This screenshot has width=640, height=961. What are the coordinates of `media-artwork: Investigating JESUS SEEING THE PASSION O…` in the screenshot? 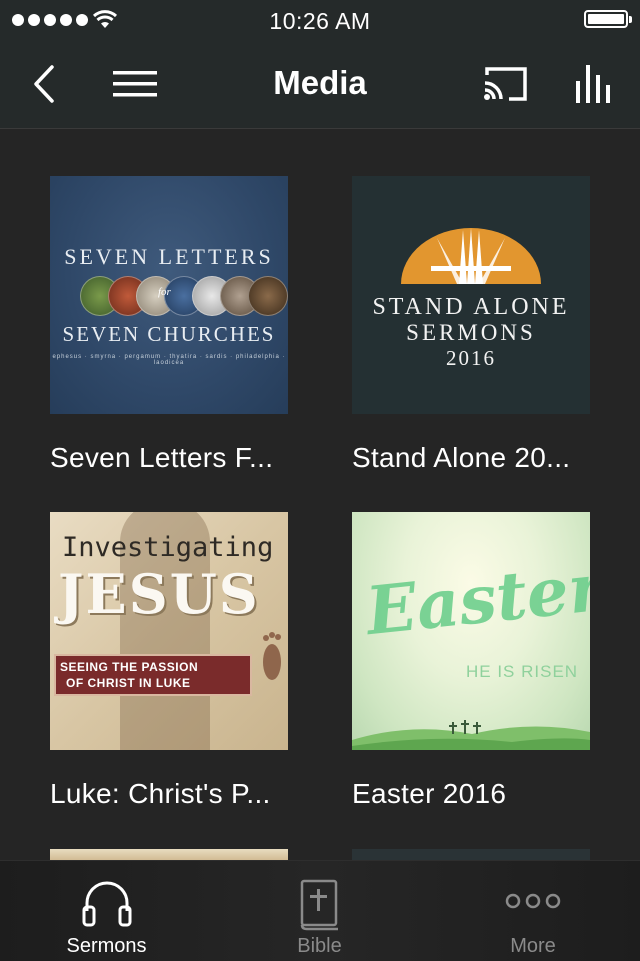 It's located at (169, 631).